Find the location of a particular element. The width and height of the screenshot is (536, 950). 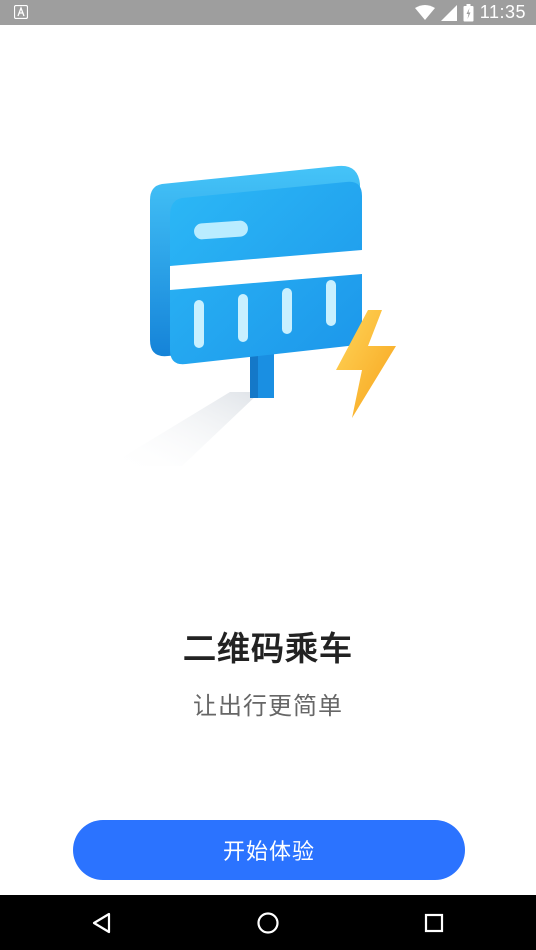

back-button is located at coordinates (102, 923).